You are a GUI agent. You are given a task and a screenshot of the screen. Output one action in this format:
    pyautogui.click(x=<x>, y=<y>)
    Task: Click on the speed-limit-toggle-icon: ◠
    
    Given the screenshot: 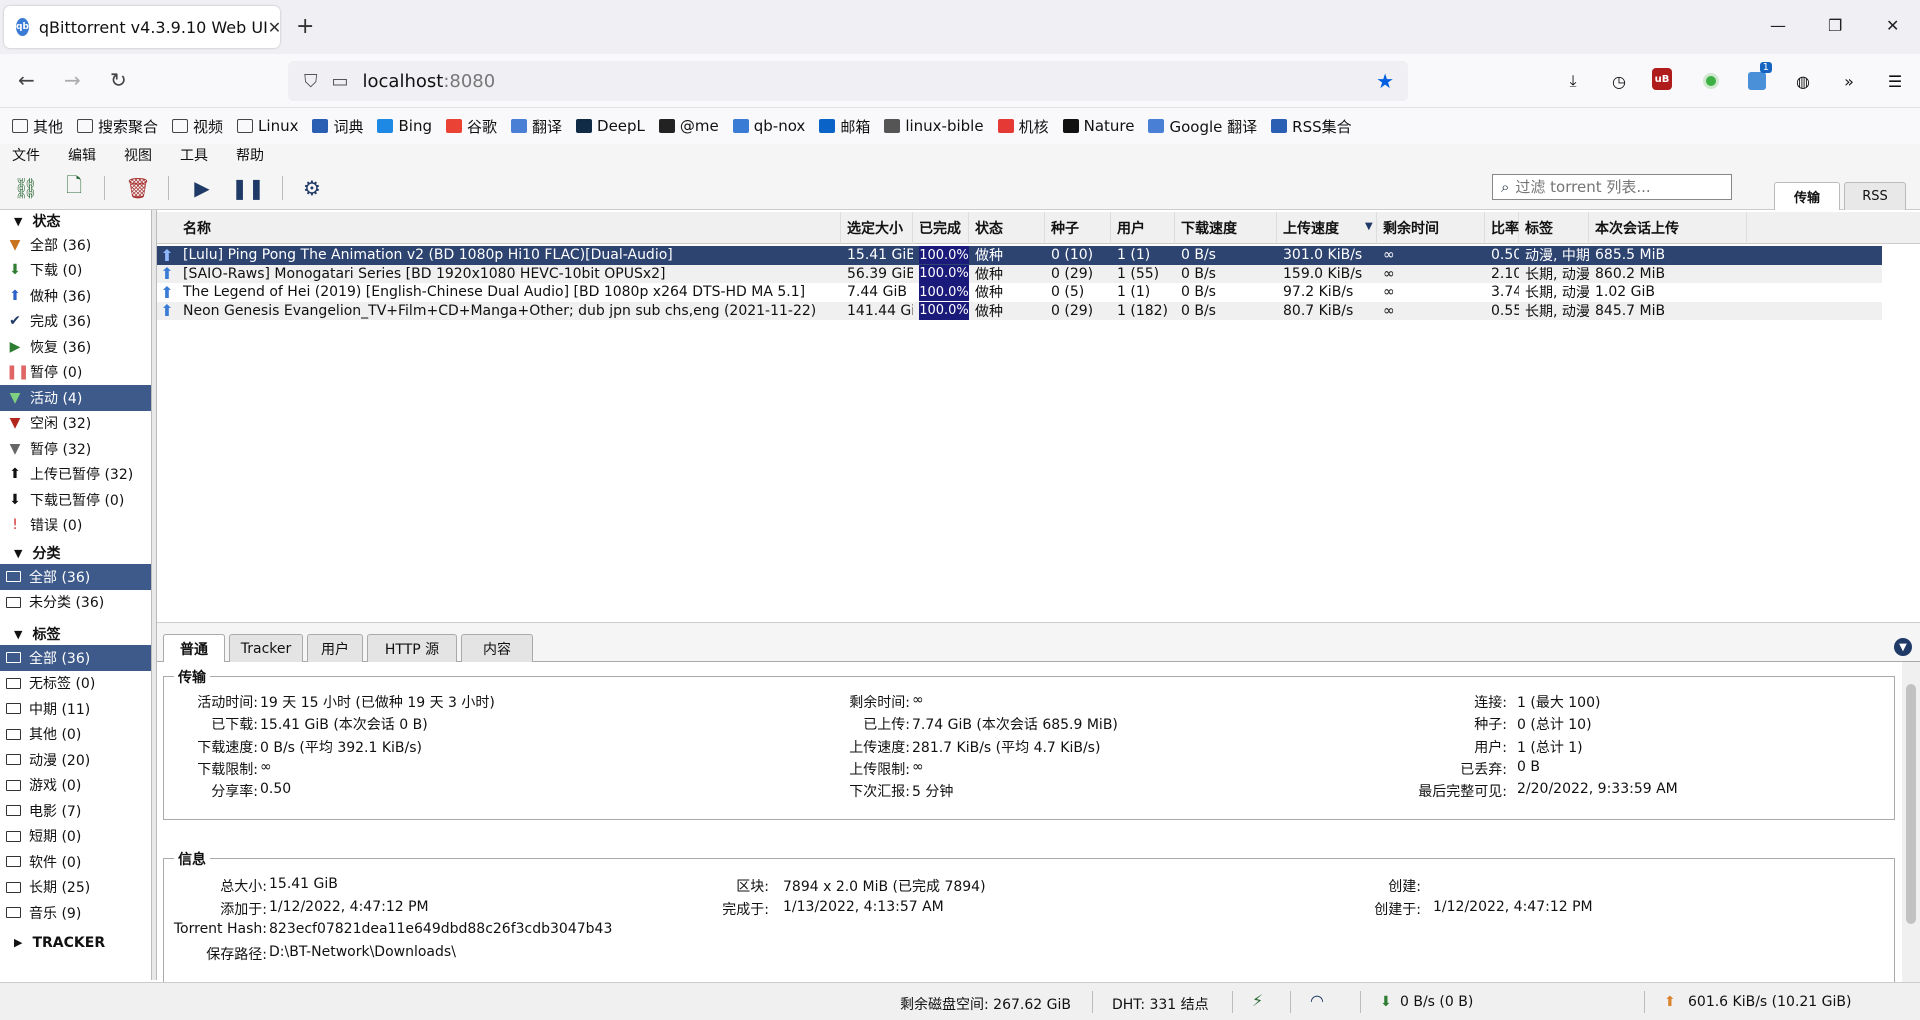 What is the action you would take?
    pyautogui.click(x=1317, y=1000)
    